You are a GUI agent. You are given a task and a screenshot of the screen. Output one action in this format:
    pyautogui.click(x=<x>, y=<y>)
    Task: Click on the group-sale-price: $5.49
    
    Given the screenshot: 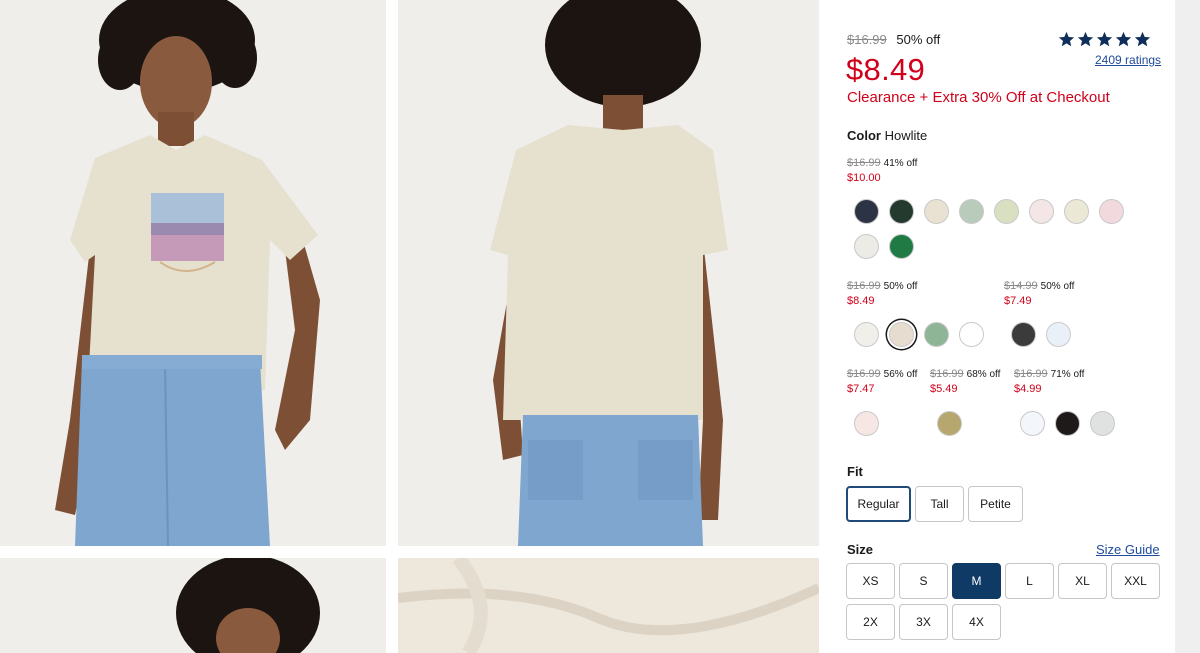 What is the action you would take?
    pyautogui.click(x=944, y=389)
    